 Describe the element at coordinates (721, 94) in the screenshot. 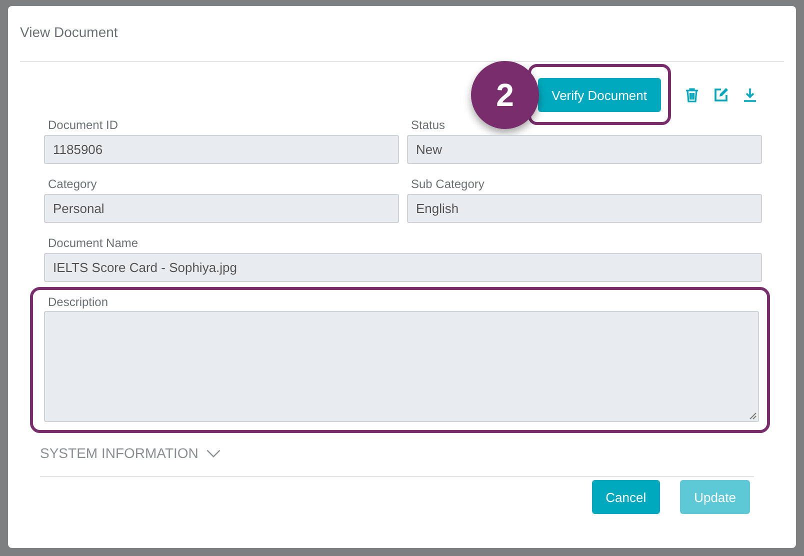

I see `edit-icon` at that location.